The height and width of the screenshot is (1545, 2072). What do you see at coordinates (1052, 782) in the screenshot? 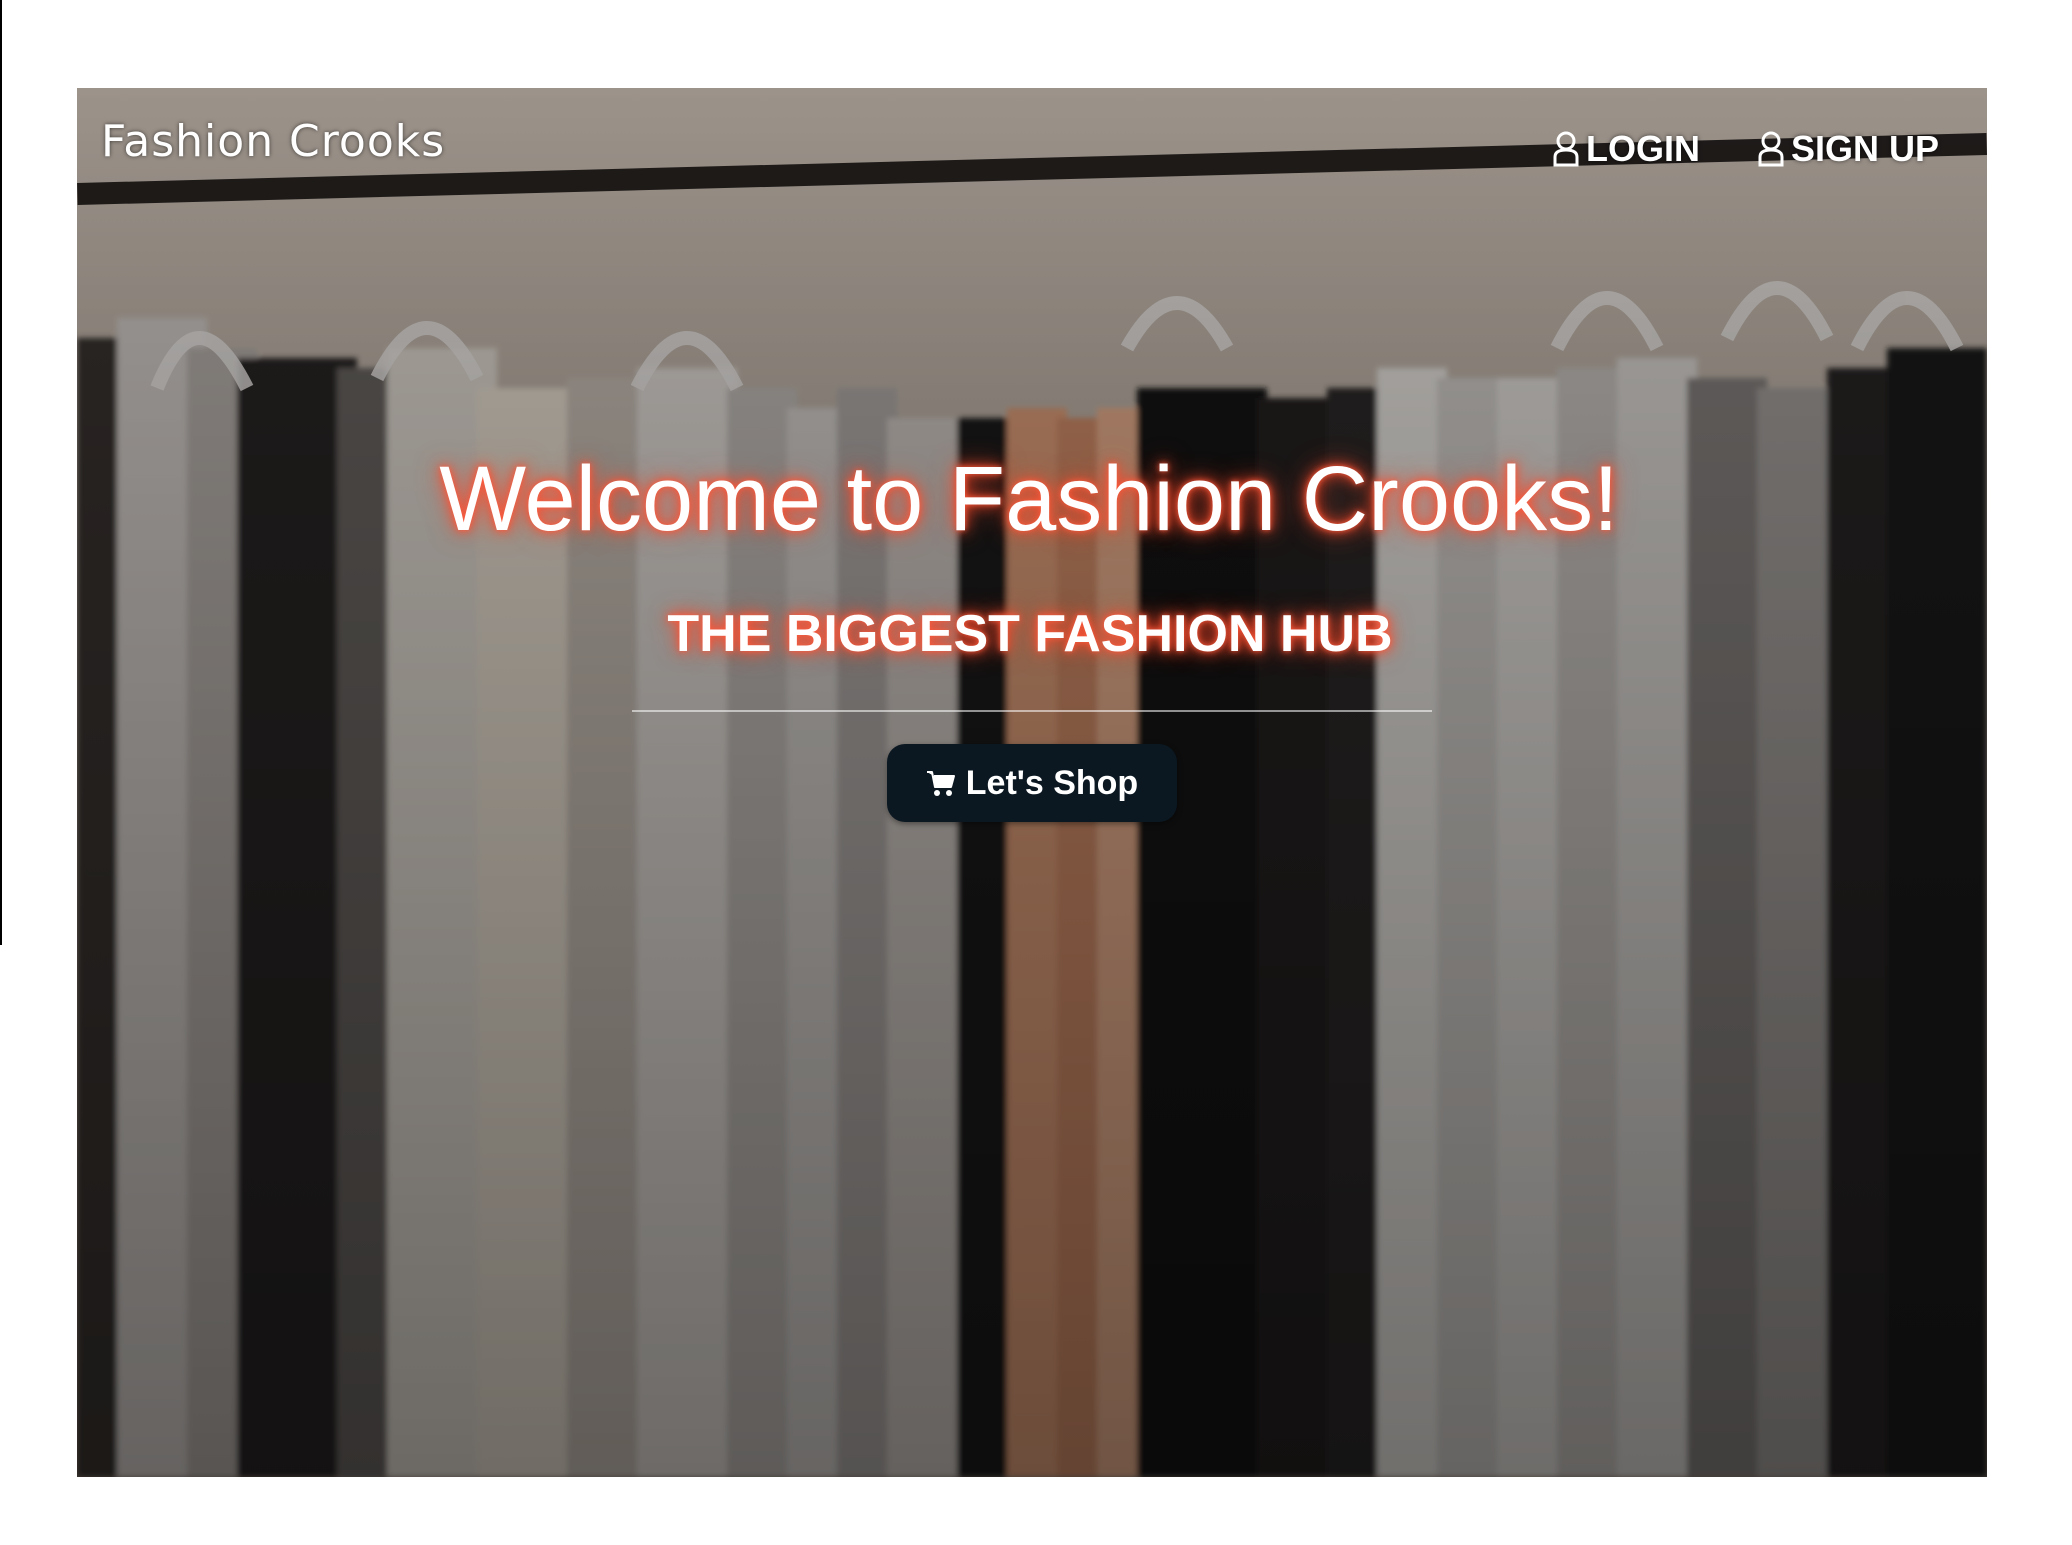
I see `lets-shop-label: Let's Shop` at bounding box center [1052, 782].